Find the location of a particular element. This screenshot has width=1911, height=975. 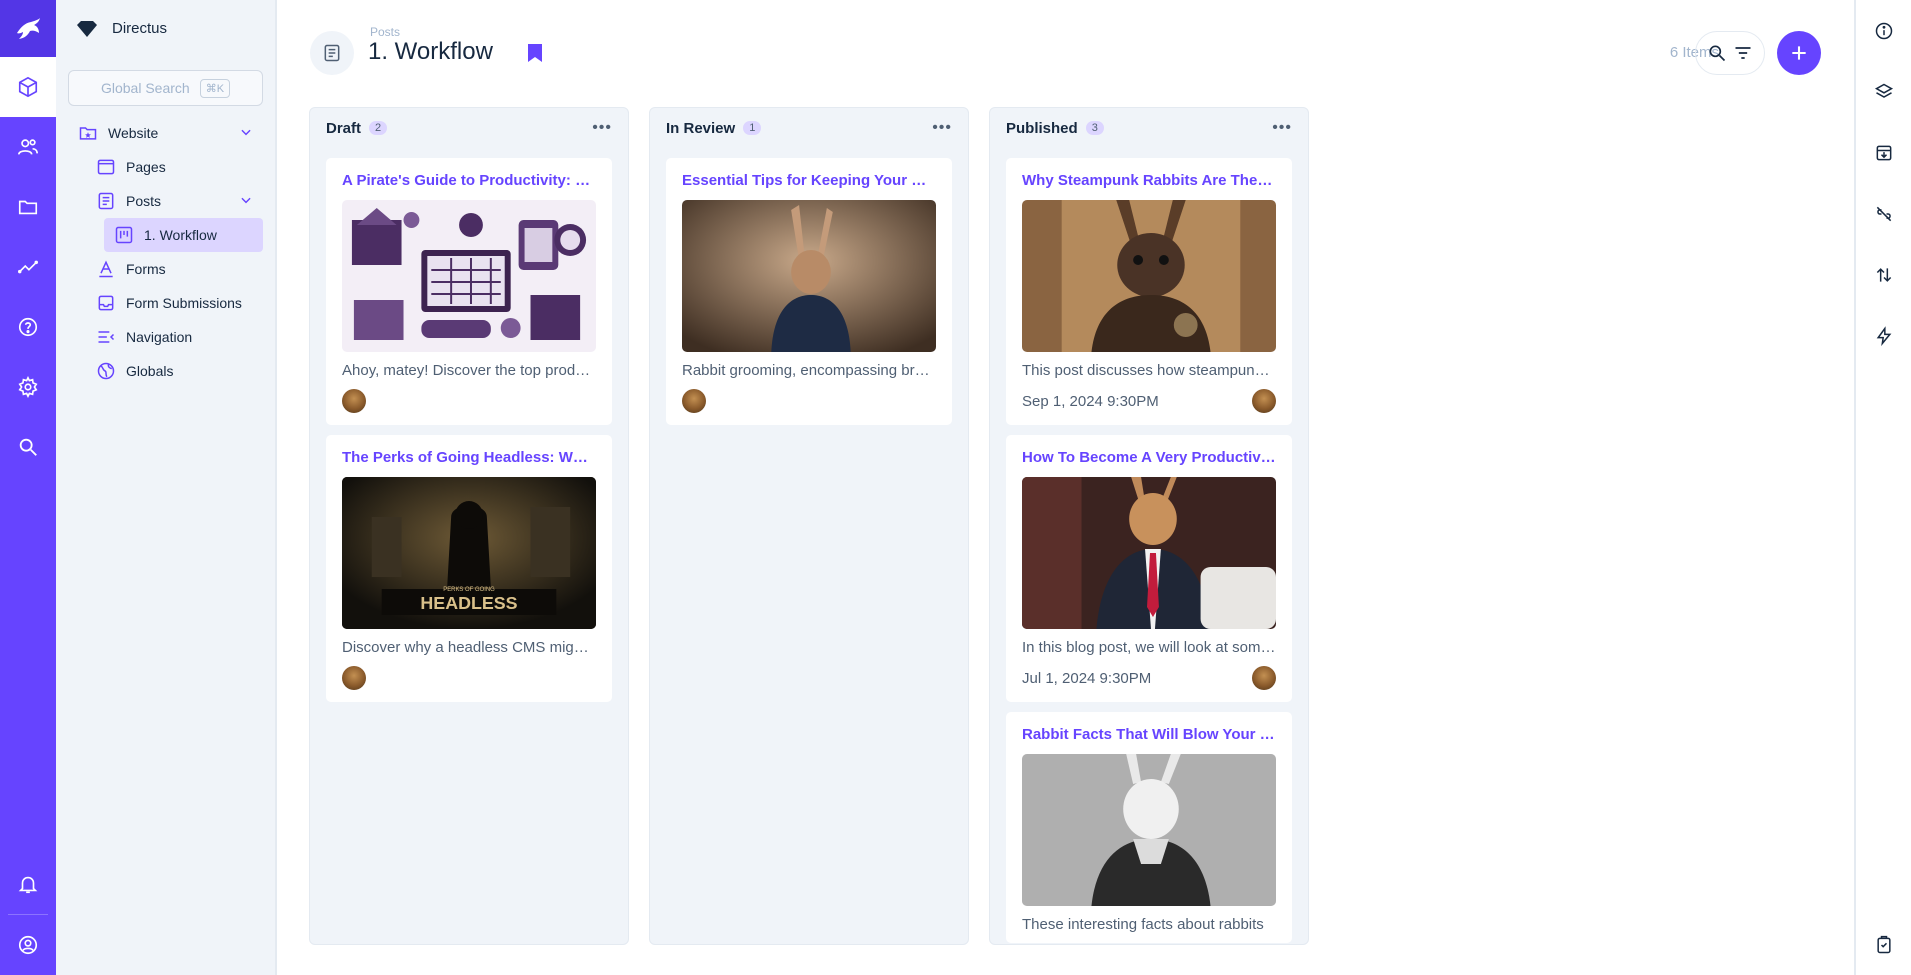

directus-logo-icon is located at coordinates (28, 28).